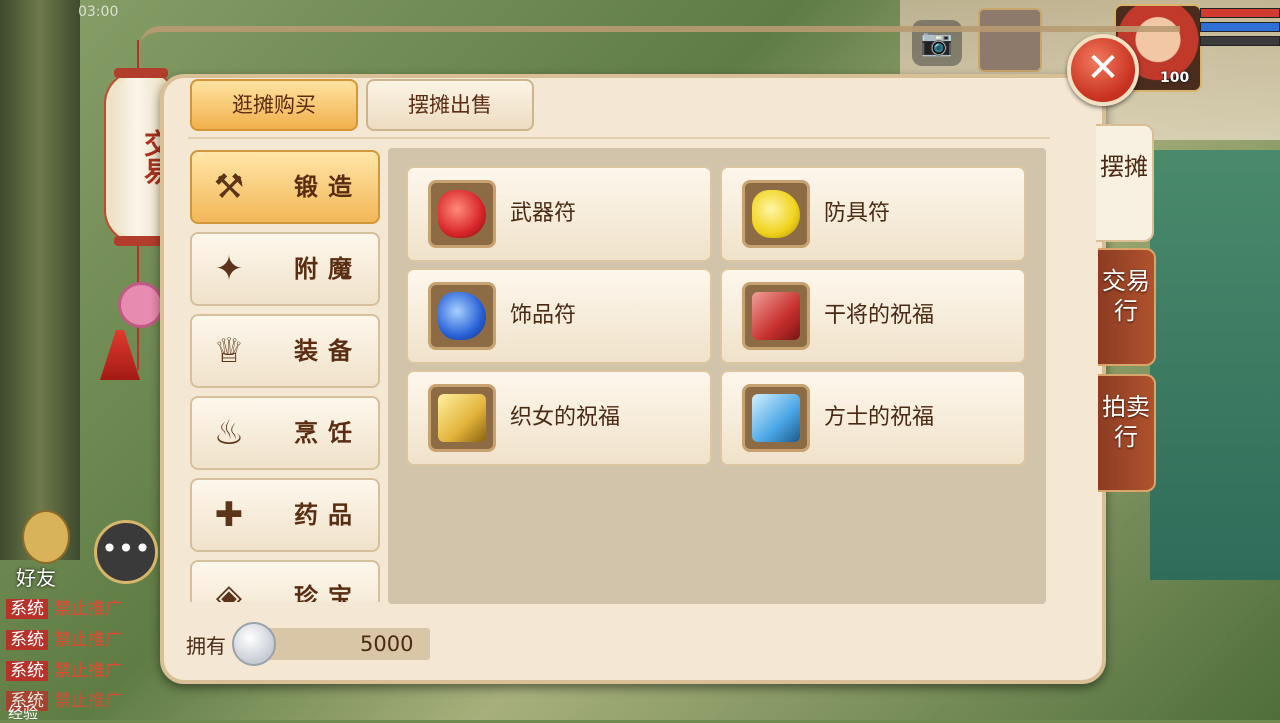 The width and height of the screenshot is (1280, 723). I want to click on hammer-icon: ⚒, so click(229, 187).